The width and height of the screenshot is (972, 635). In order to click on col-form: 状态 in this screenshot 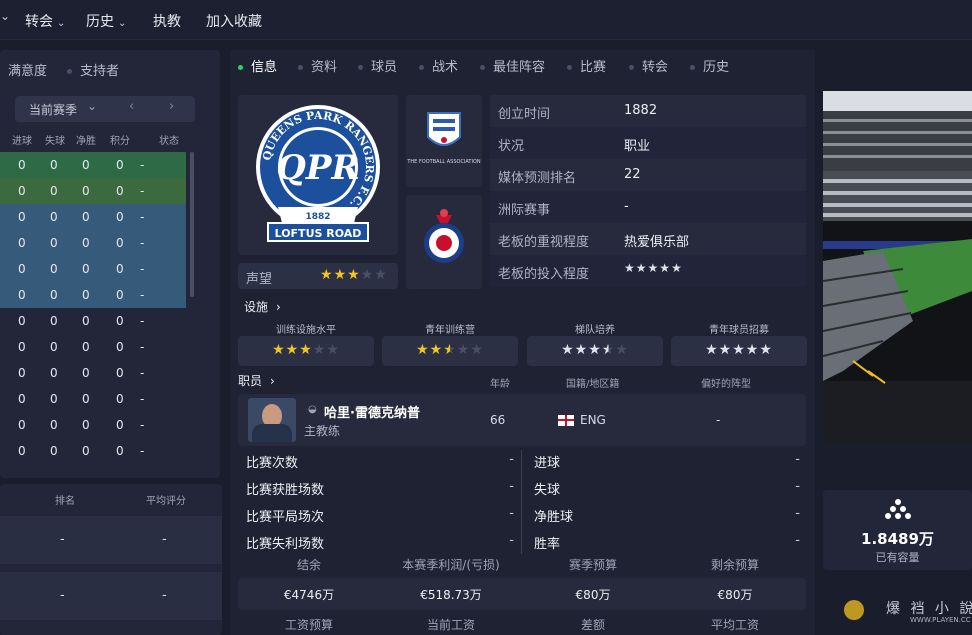, I will do `click(169, 139)`.